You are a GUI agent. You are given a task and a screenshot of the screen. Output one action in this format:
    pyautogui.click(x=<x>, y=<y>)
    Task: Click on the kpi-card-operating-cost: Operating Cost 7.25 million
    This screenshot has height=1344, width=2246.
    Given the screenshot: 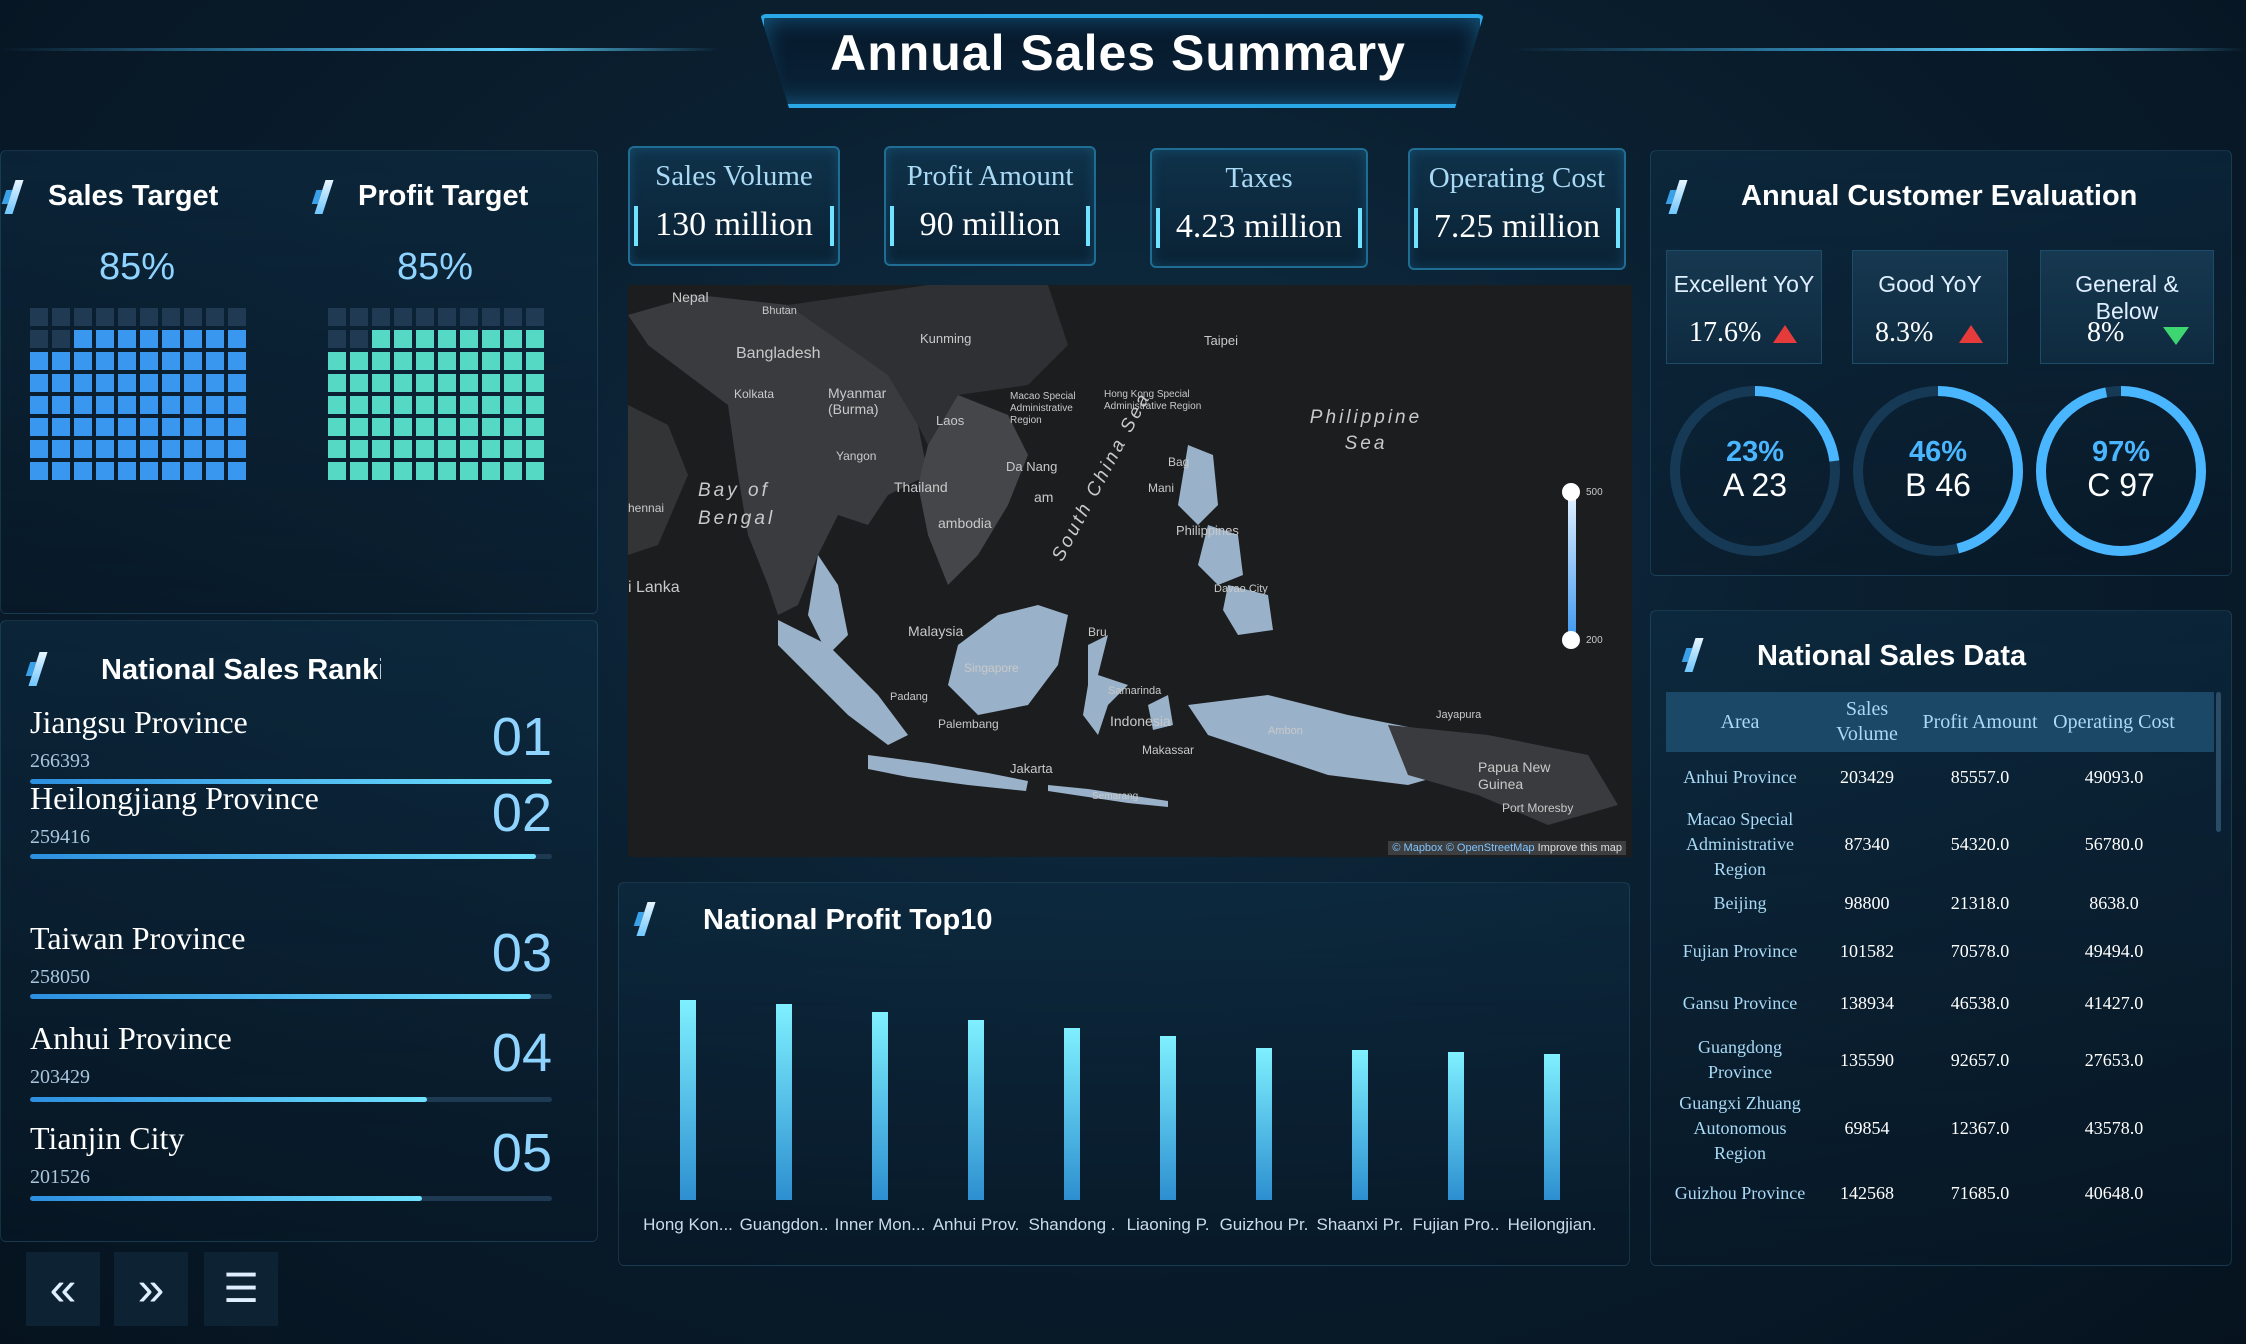 What is the action you would take?
    pyautogui.click(x=1517, y=209)
    